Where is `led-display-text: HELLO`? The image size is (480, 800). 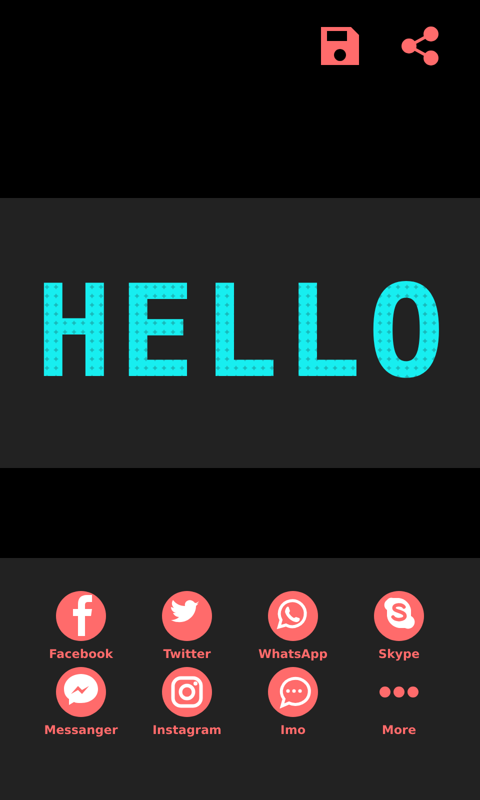
led-display-text: HELLO is located at coordinates (242, 333).